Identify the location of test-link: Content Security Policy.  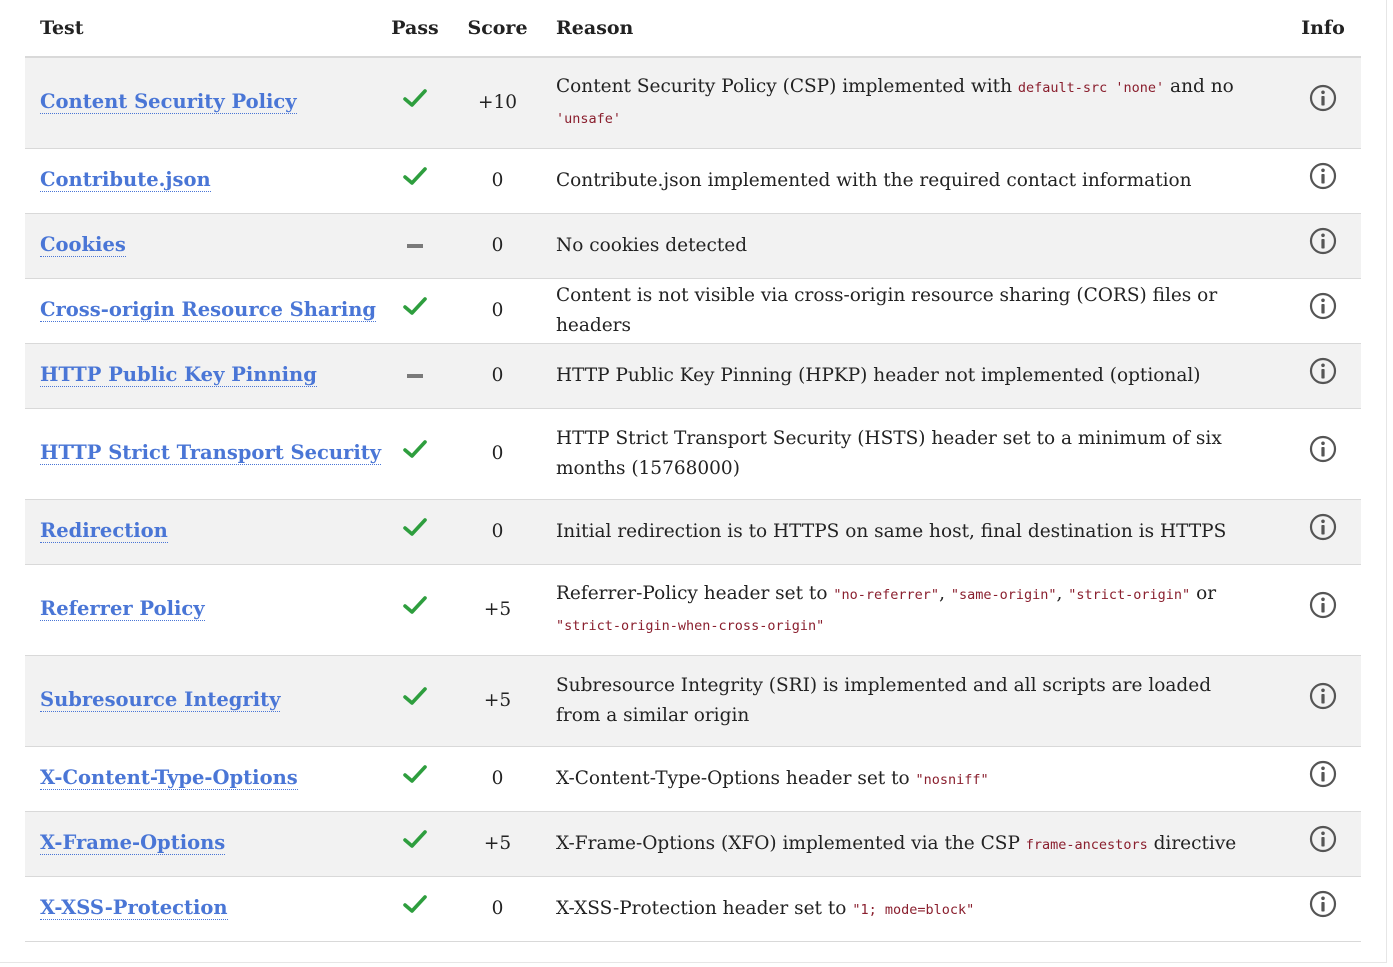
(168, 102).